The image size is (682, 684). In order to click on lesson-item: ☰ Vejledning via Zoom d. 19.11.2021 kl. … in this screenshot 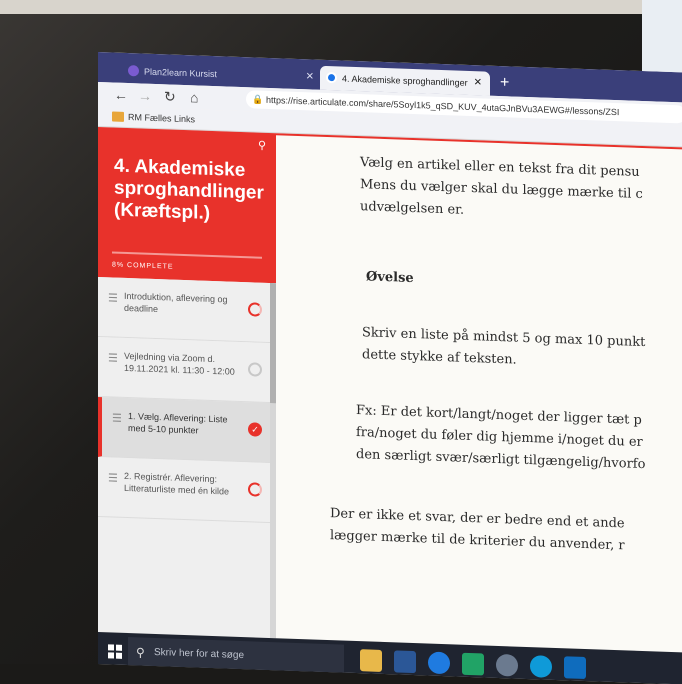, I will do `click(187, 370)`.